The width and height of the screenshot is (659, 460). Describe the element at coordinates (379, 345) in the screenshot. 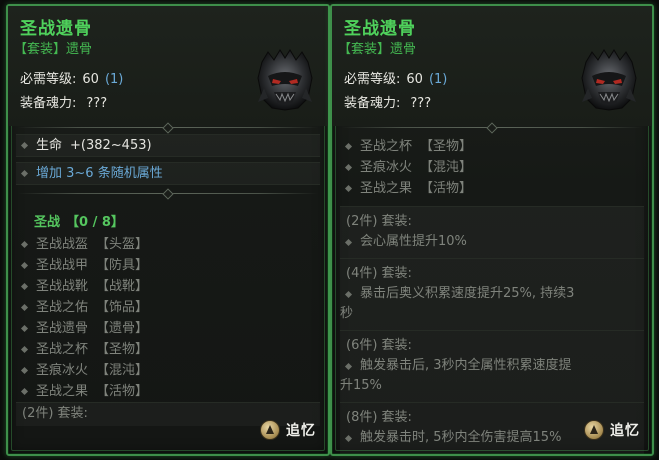

I see `set-bonus-head: (6件) 套装:` at that location.